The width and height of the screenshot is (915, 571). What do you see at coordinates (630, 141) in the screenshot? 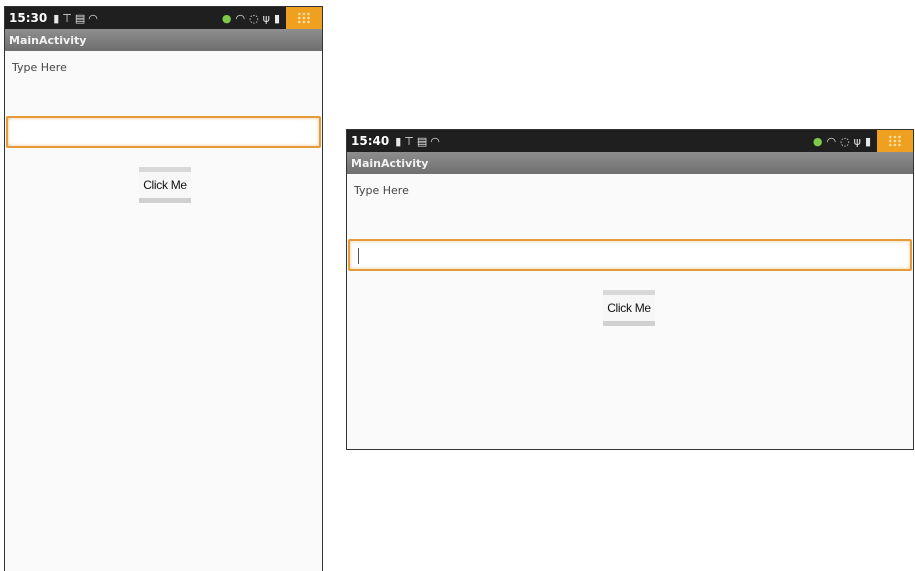
I see `status-bar: 15:40 ▮ ⊤ ▤ ◠ ● ◠ ◌ ψ ▮` at bounding box center [630, 141].